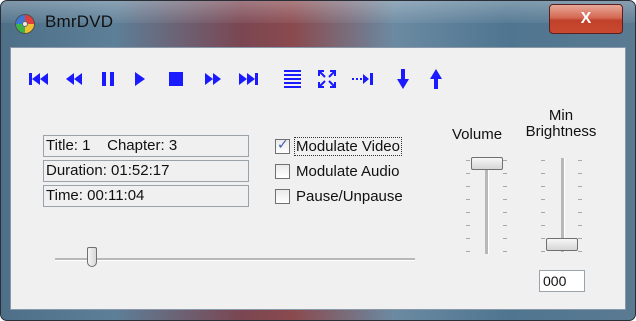 This screenshot has width=636, height=321. I want to click on duration-display: Duration: 01:52:17, so click(146, 171).